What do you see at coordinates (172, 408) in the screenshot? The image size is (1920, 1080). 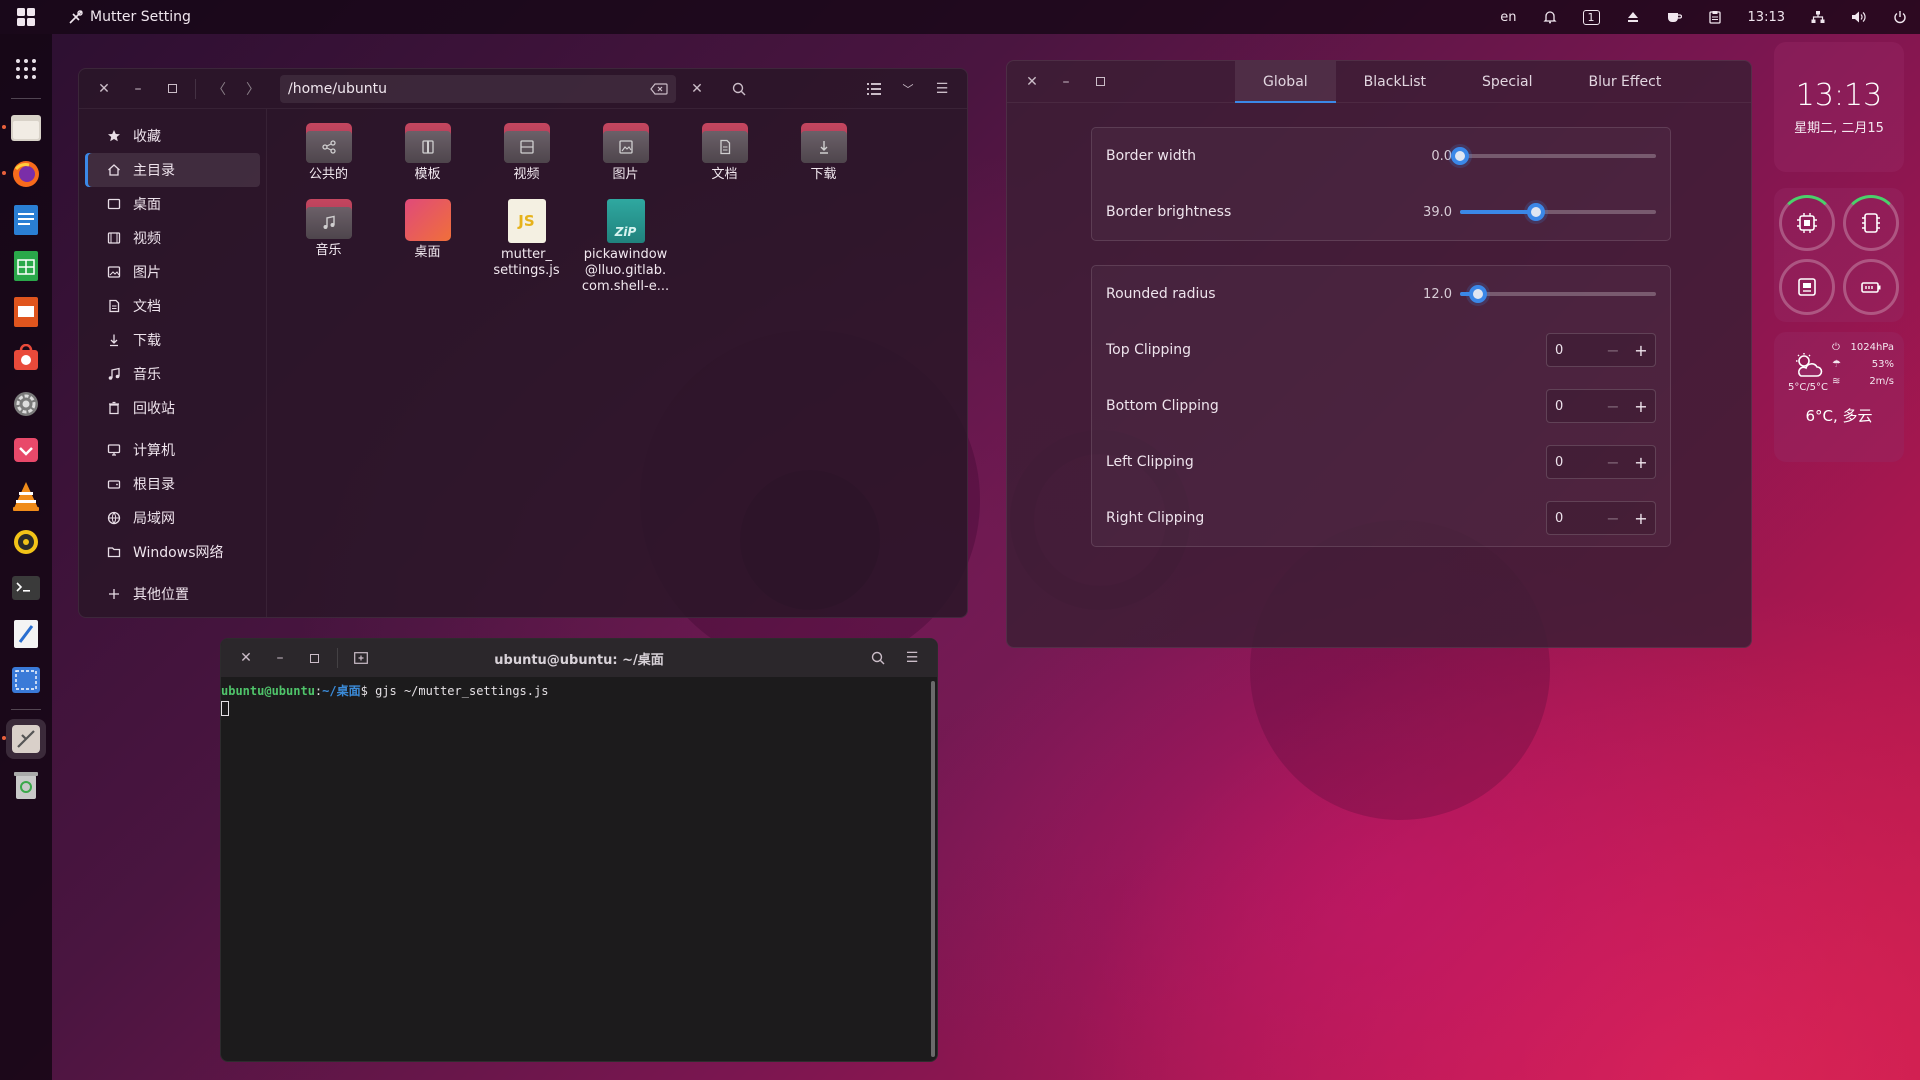 I see `sidebar-item: 回收站` at bounding box center [172, 408].